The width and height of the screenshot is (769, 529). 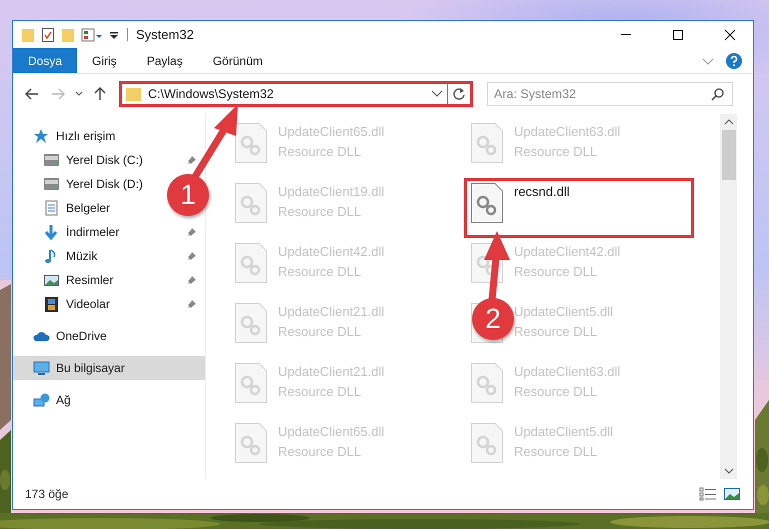 I want to click on nav-item: Videolar, so click(x=109, y=304).